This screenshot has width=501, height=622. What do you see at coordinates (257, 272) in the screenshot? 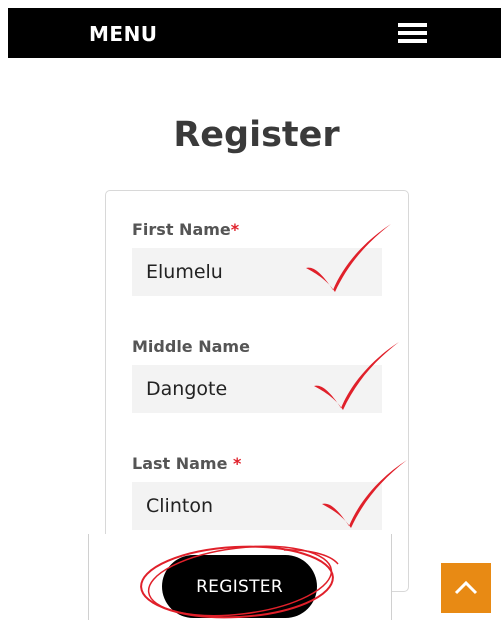
I see `first-name-input` at bounding box center [257, 272].